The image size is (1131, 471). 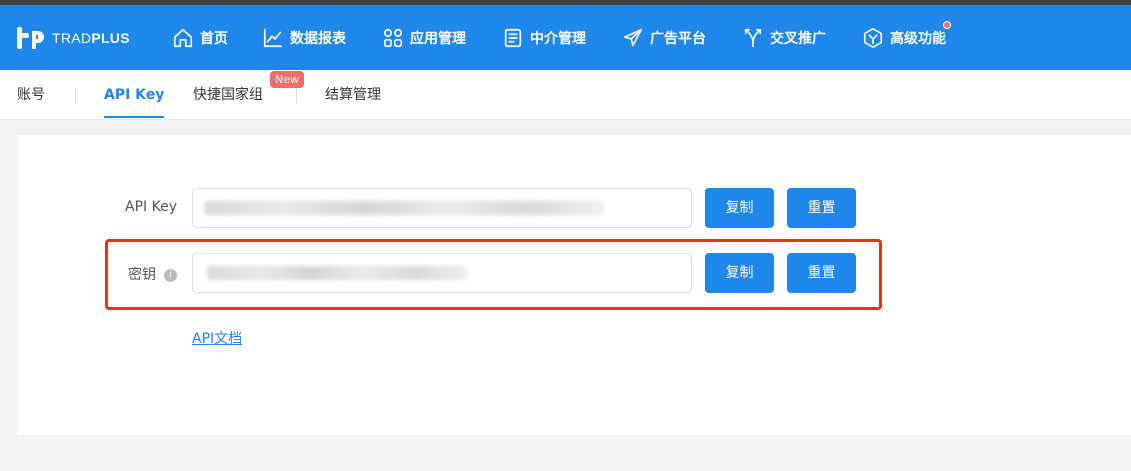 What do you see at coordinates (438, 39) in the screenshot?
I see `nav-label-apps: 应用管理` at bounding box center [438, 39].